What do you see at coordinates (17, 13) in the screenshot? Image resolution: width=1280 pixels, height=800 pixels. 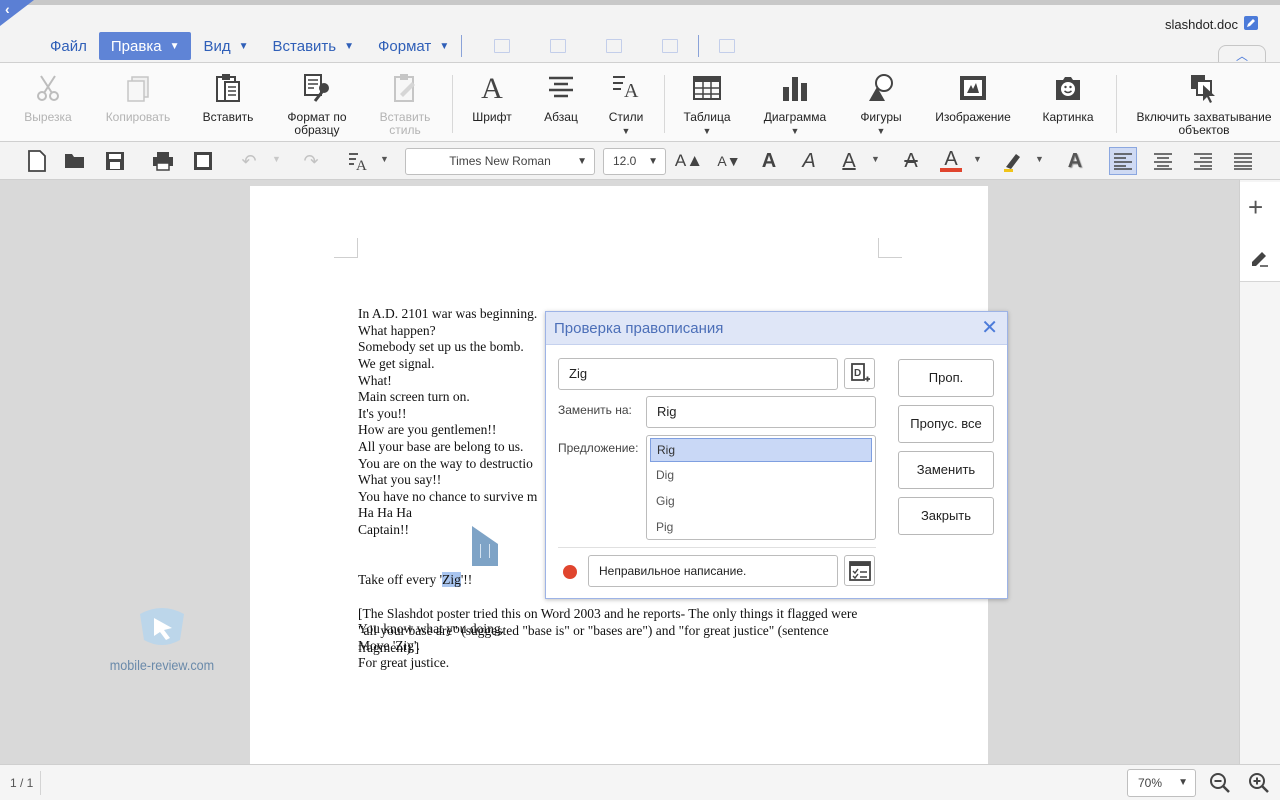 I see `back-button: ‹` at bounding box center [17, 13].